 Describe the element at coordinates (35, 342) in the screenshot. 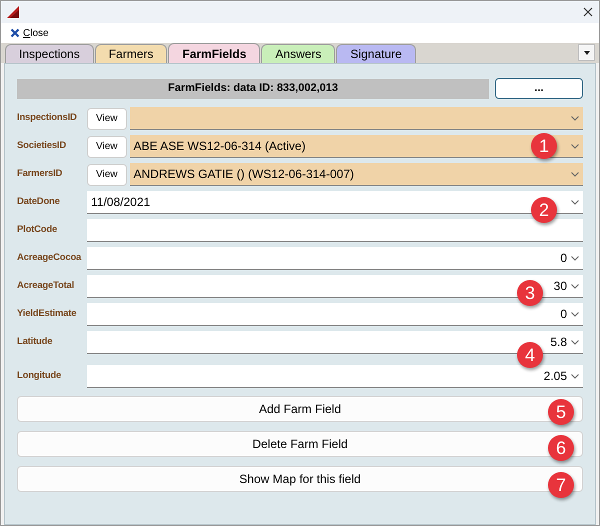

I see `field-label: Latitude` at that location.